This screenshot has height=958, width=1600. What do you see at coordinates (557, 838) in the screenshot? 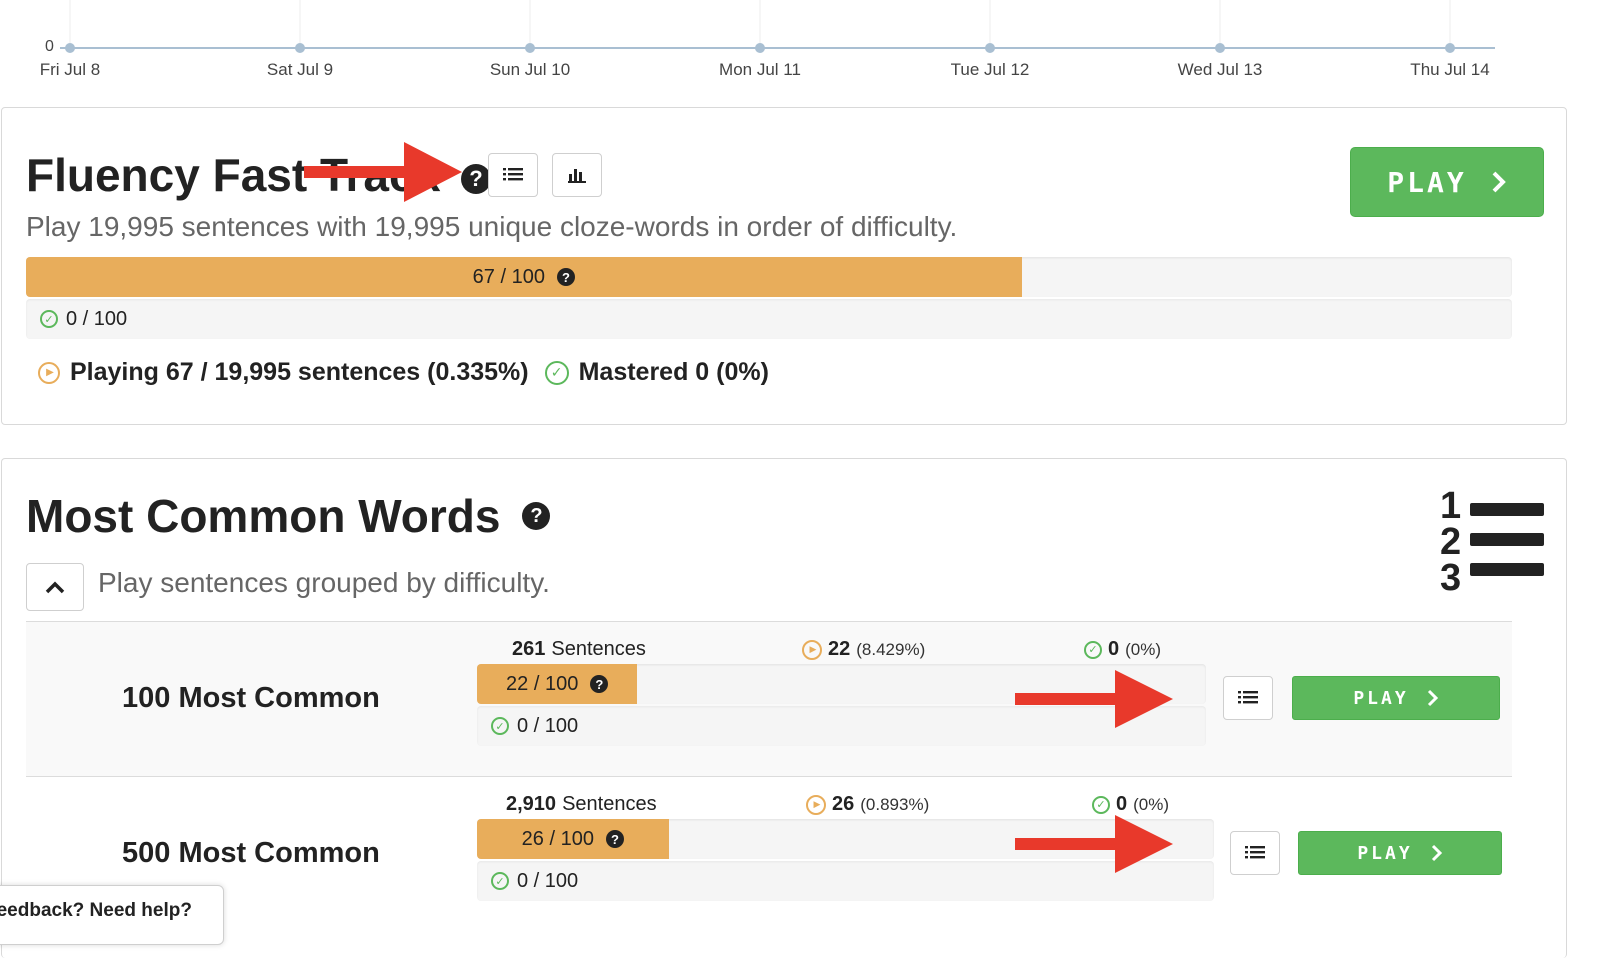
I see `playing-progress-label: 26 / 100` at bounding box center [557, 838].